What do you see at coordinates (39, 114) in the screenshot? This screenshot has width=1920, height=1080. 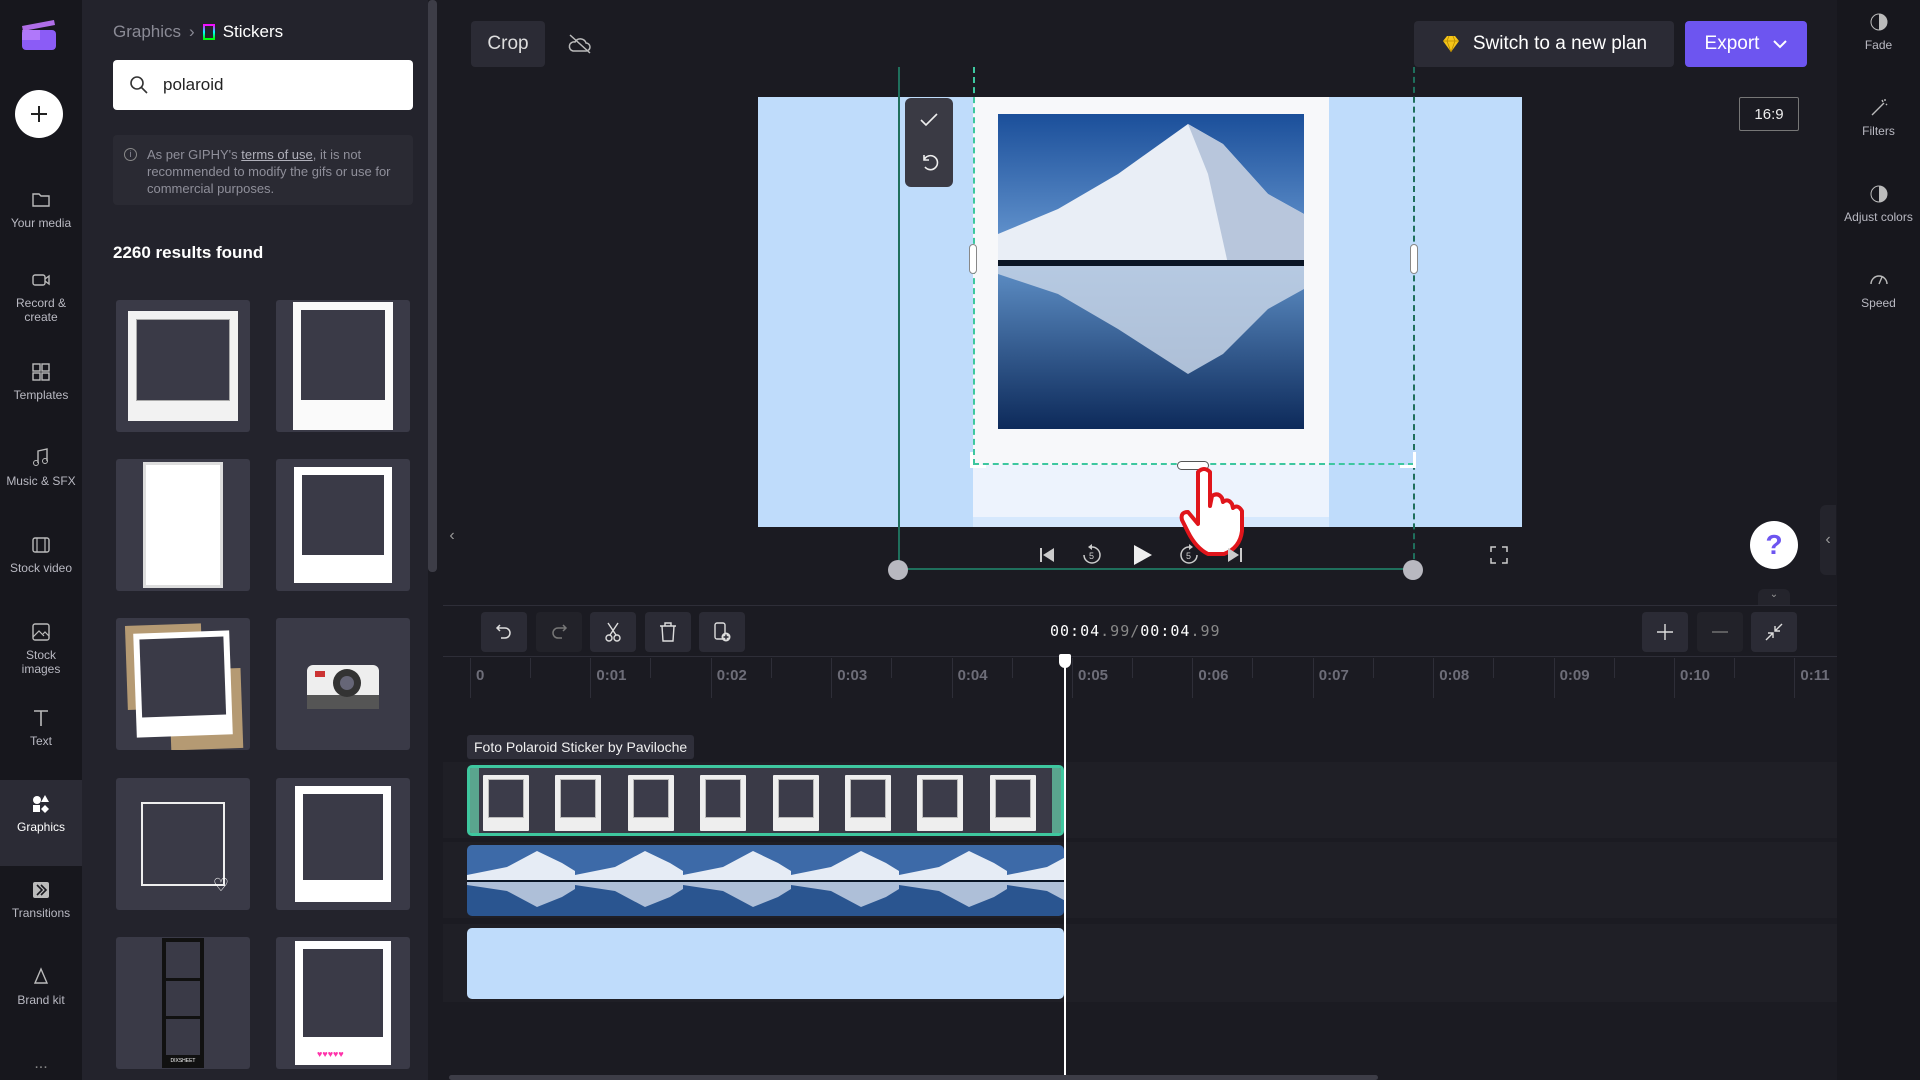 I see `create-new-button` at bounding box center [39, 114].